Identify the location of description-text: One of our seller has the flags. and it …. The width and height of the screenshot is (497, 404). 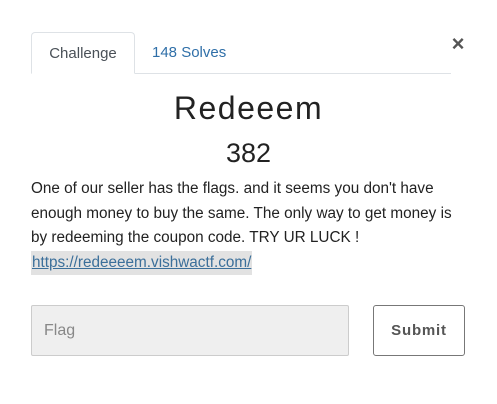
(241, 213).